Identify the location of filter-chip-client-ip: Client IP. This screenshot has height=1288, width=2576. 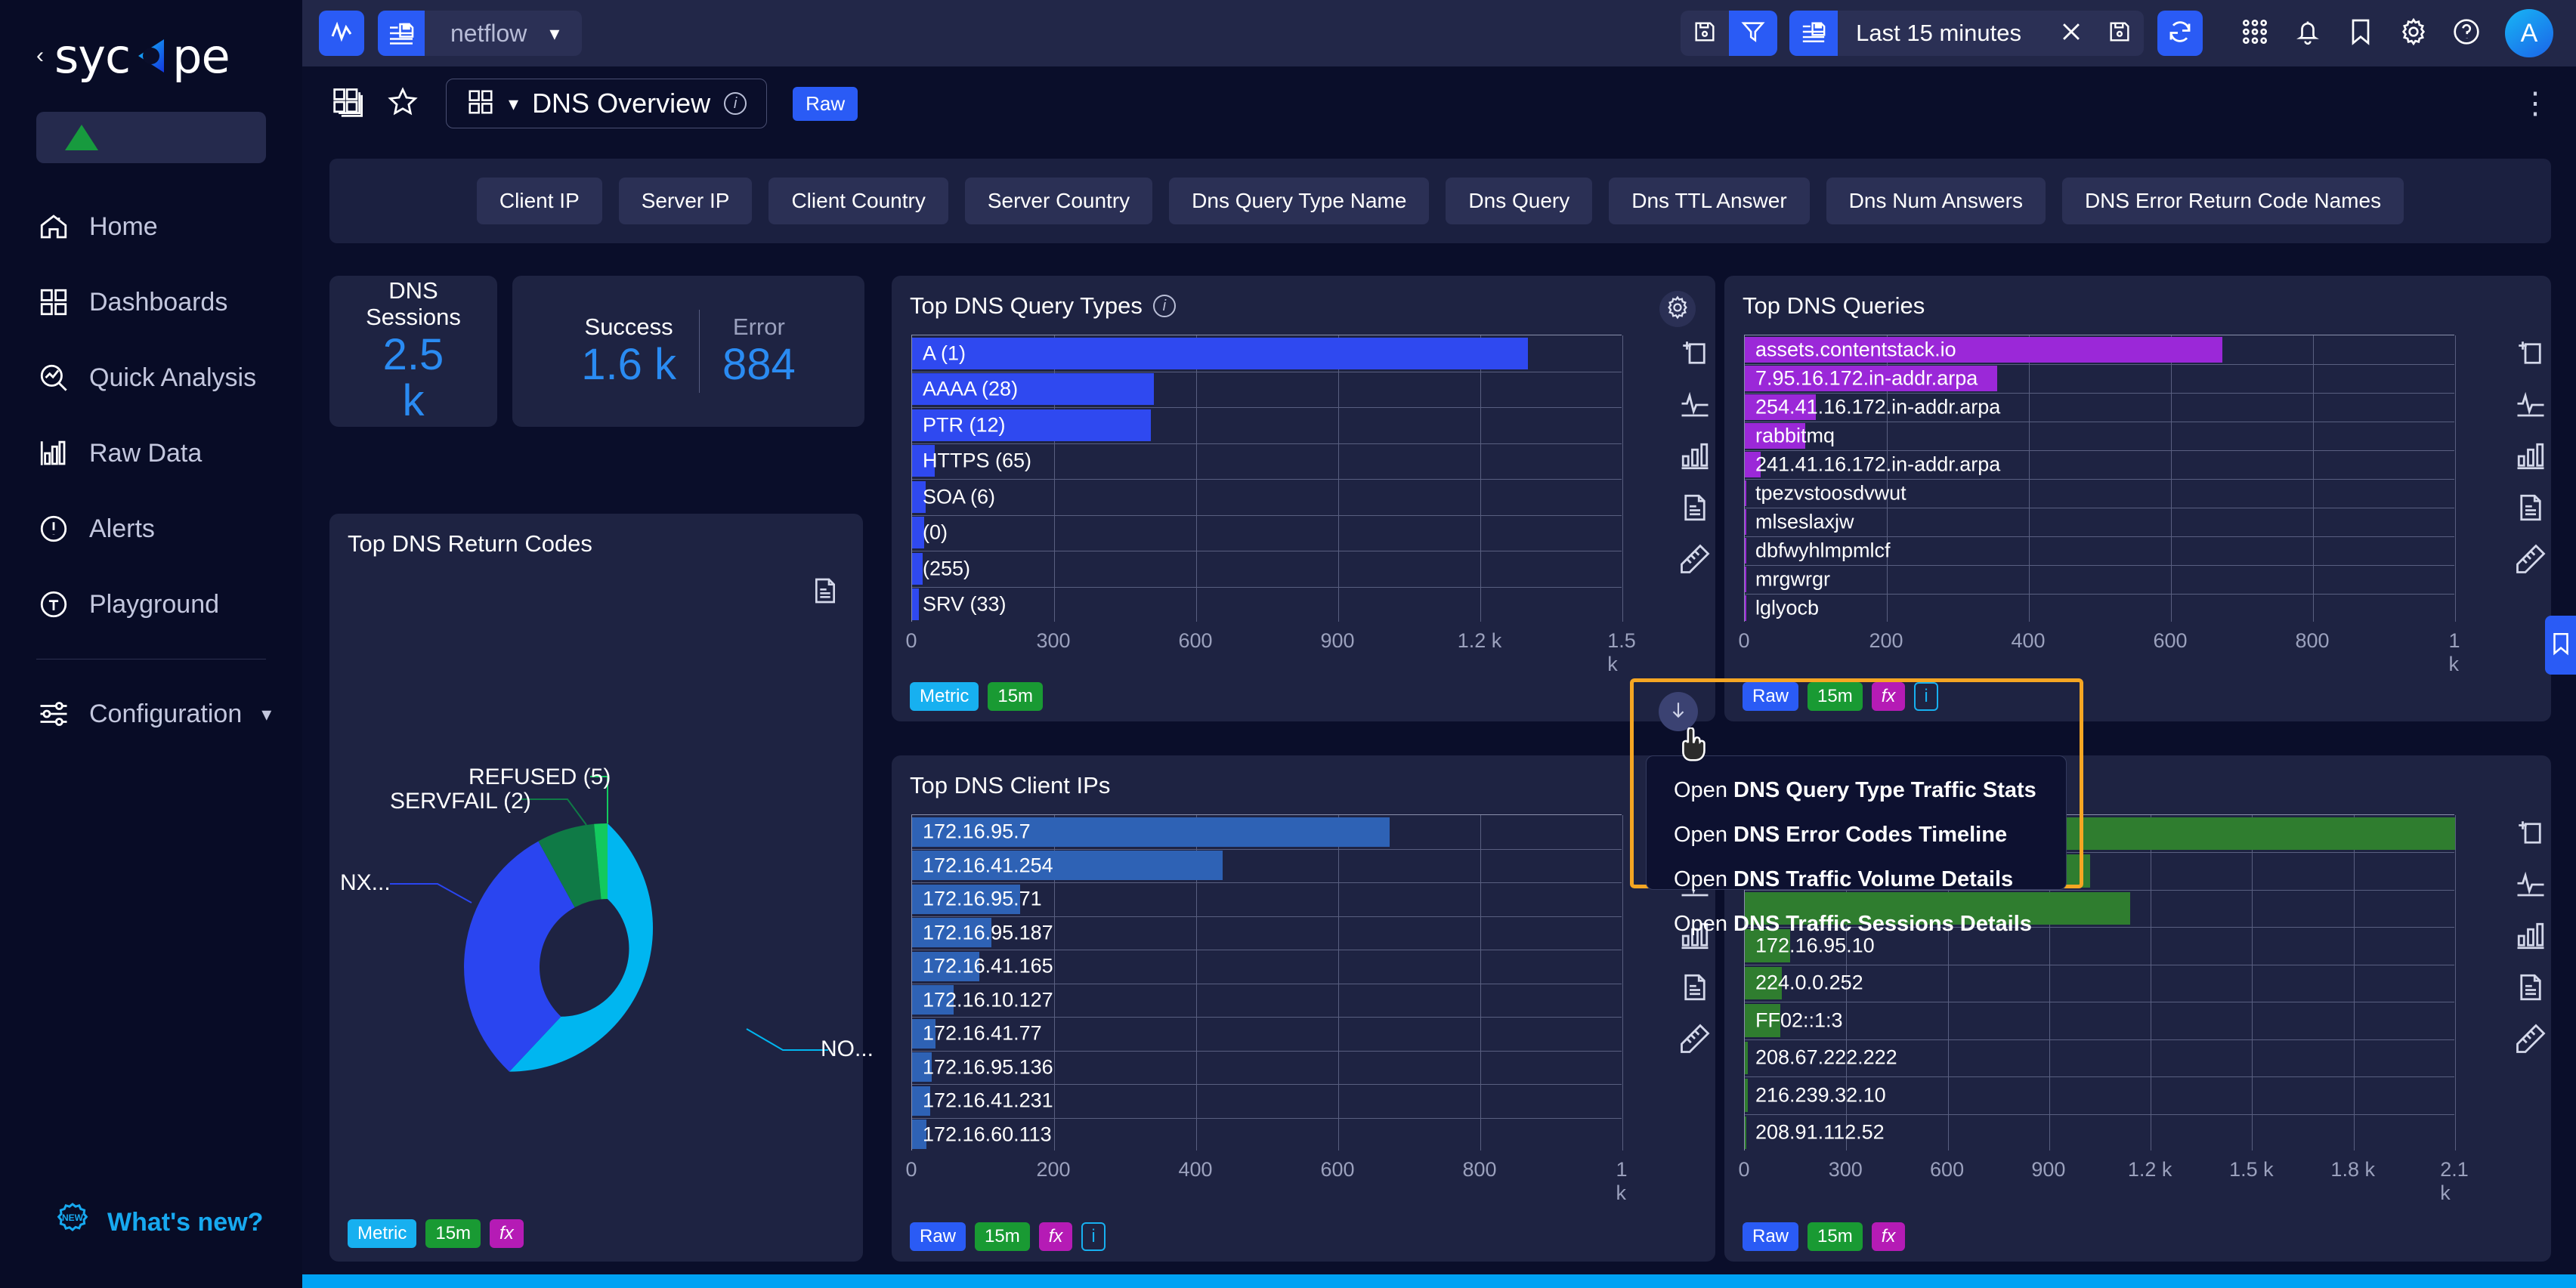
(539, 201).